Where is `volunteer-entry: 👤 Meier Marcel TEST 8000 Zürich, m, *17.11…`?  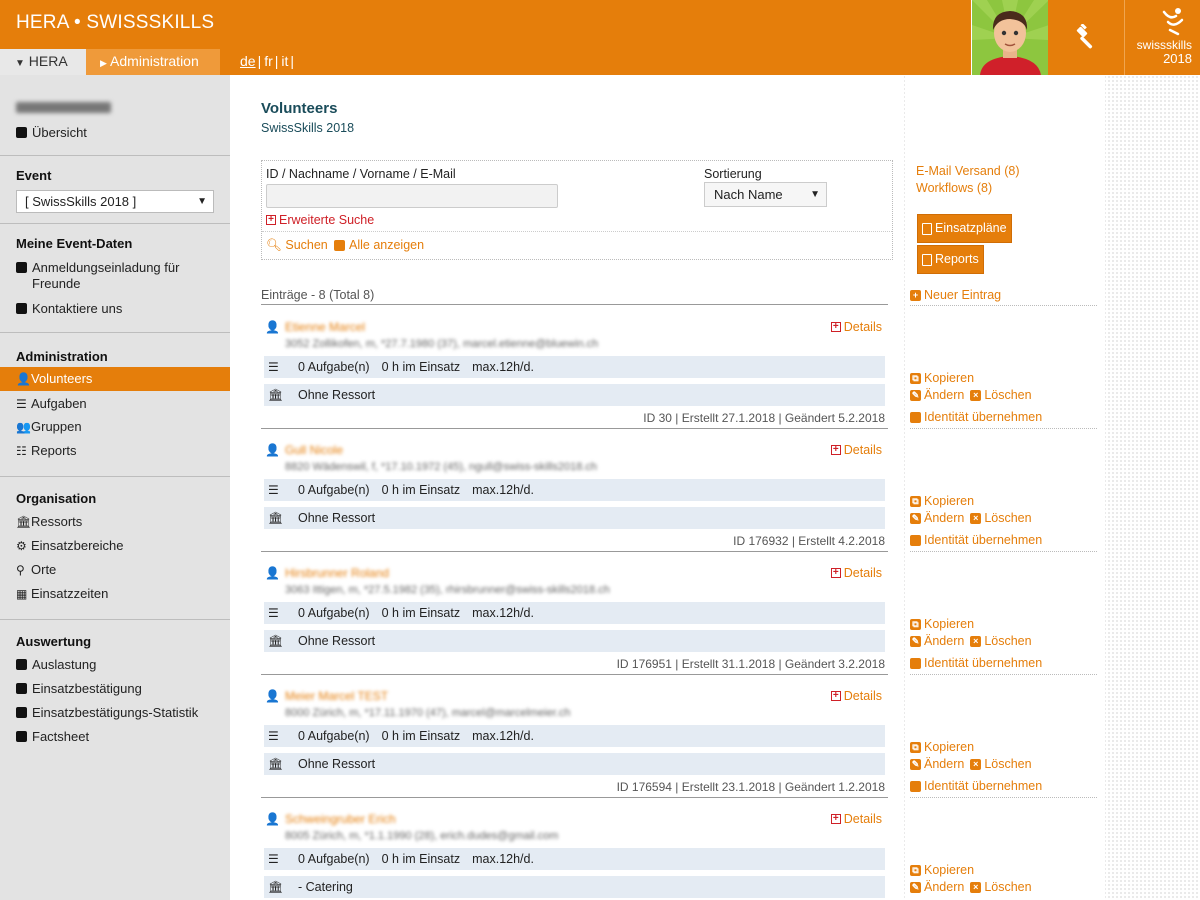
volunteer-entry: 👤 Meier Marcel TEST 8000 Zürich, m, *17.11… is located at coordinates (574, 736).